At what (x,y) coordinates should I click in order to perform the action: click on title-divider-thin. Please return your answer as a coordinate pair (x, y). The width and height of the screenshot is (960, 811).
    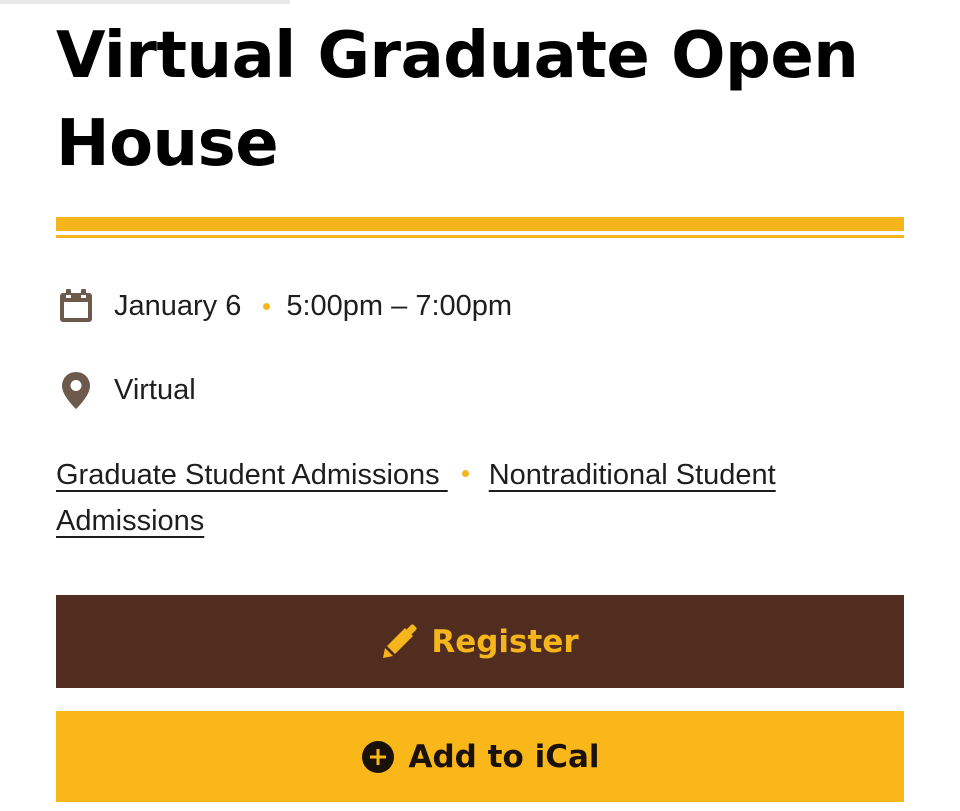
    Looking at the image, I should click on (480, 236).